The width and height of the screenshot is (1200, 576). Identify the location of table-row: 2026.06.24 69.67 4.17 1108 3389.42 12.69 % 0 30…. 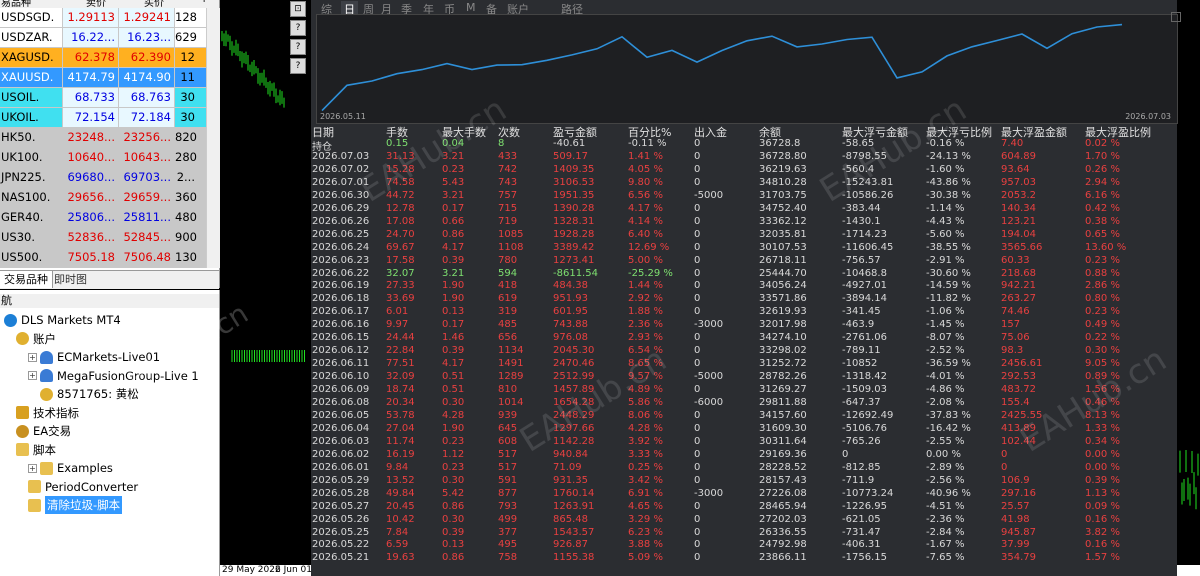
(744, 248).